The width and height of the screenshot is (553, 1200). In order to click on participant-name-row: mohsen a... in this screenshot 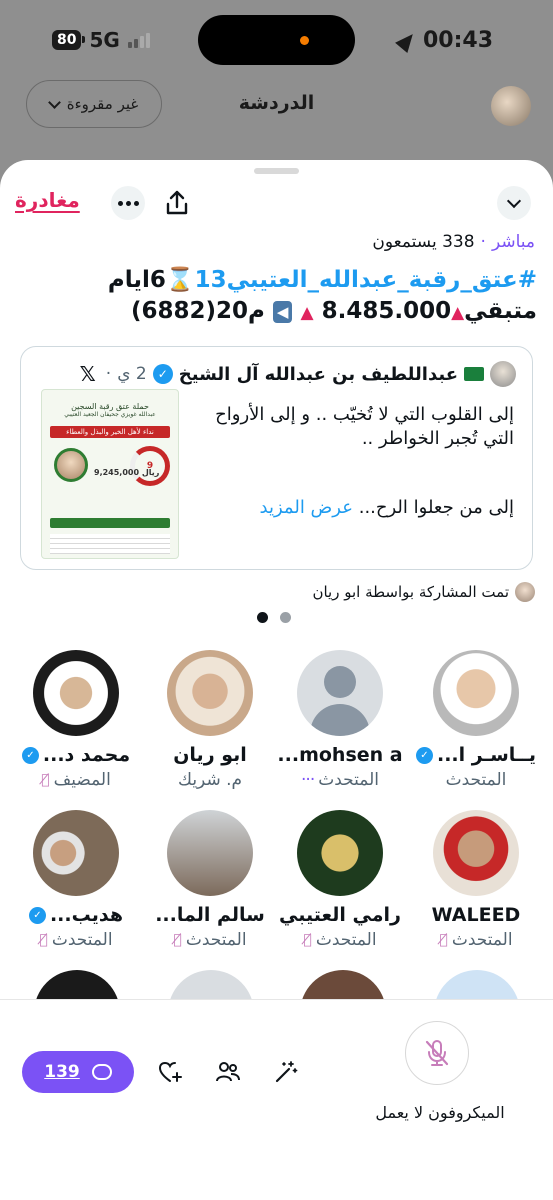, I will do `click(340, 755)`.